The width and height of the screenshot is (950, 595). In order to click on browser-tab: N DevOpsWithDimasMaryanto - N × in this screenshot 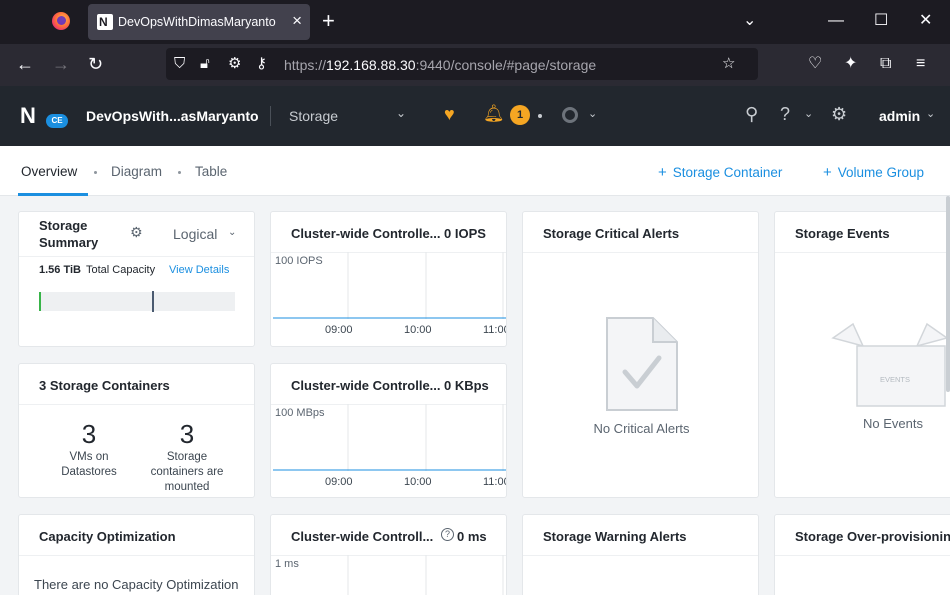, I will do `click(199, 22)`.